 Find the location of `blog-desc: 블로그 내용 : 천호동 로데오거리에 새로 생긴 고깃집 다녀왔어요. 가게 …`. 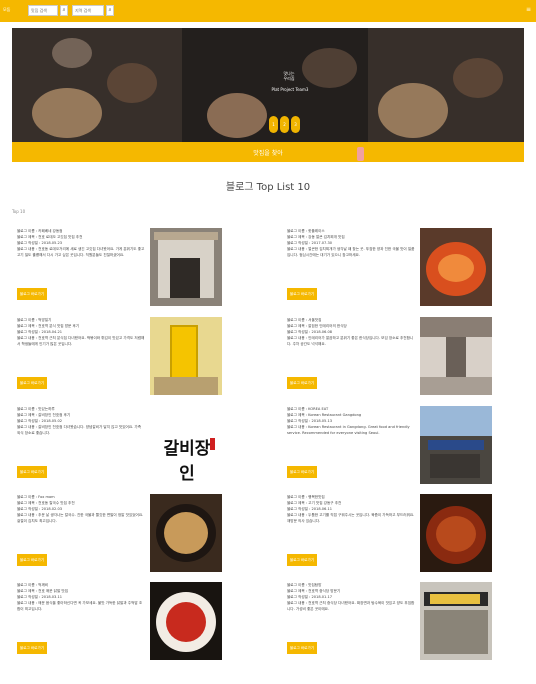

blog-desc: 블로그 내용 : 천호동 로데오거리에 새로 생긴 고깃집 다녀왔어요. 가게 … is located at coordinates (81, 252).